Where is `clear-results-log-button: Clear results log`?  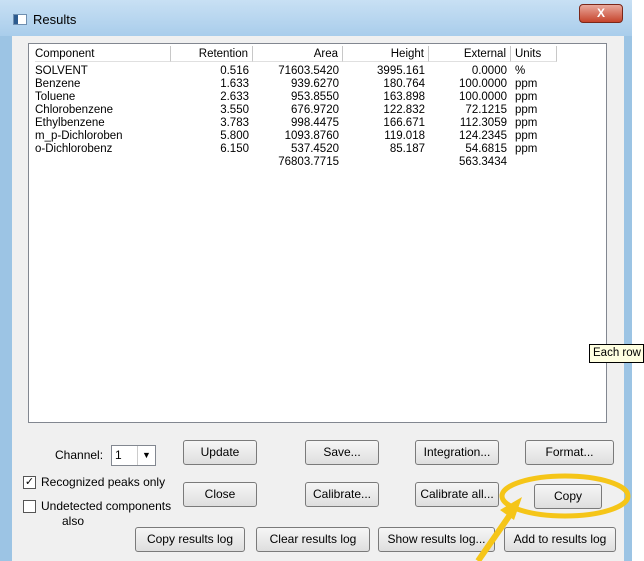
clear-results-log-button: Clear results log is located at coordinates (313, 539).